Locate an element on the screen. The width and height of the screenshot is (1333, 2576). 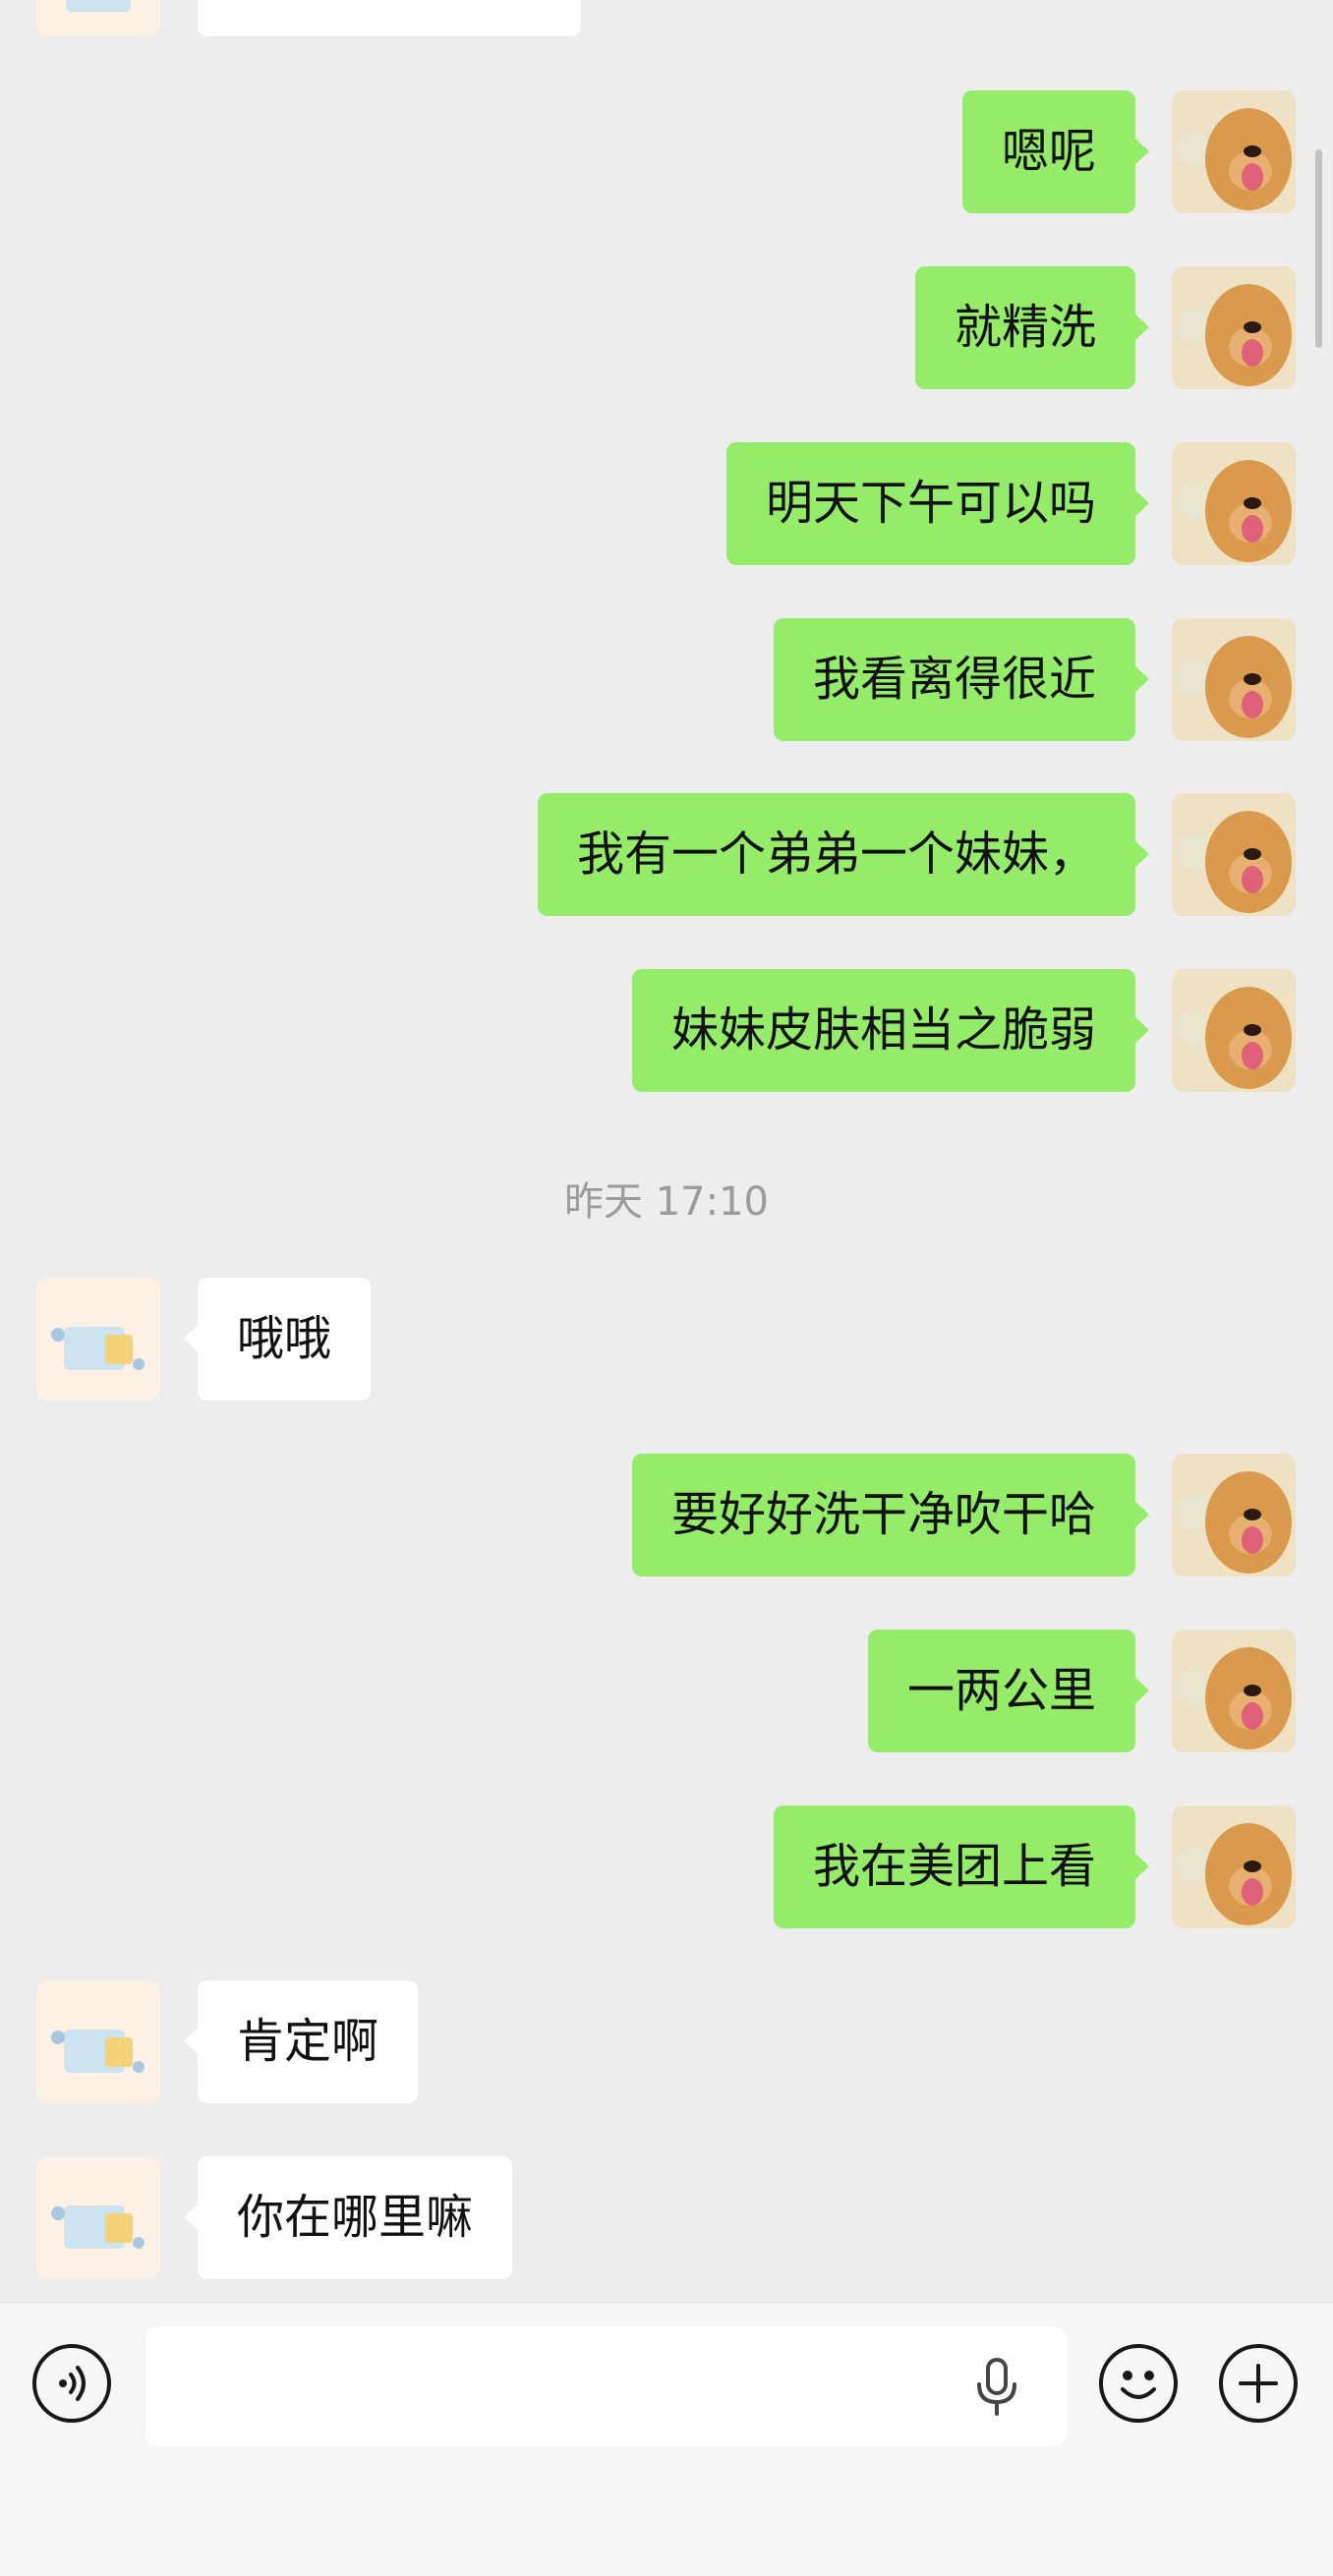
message-row: 肯定啊 is located at coordinates (667, 2042).